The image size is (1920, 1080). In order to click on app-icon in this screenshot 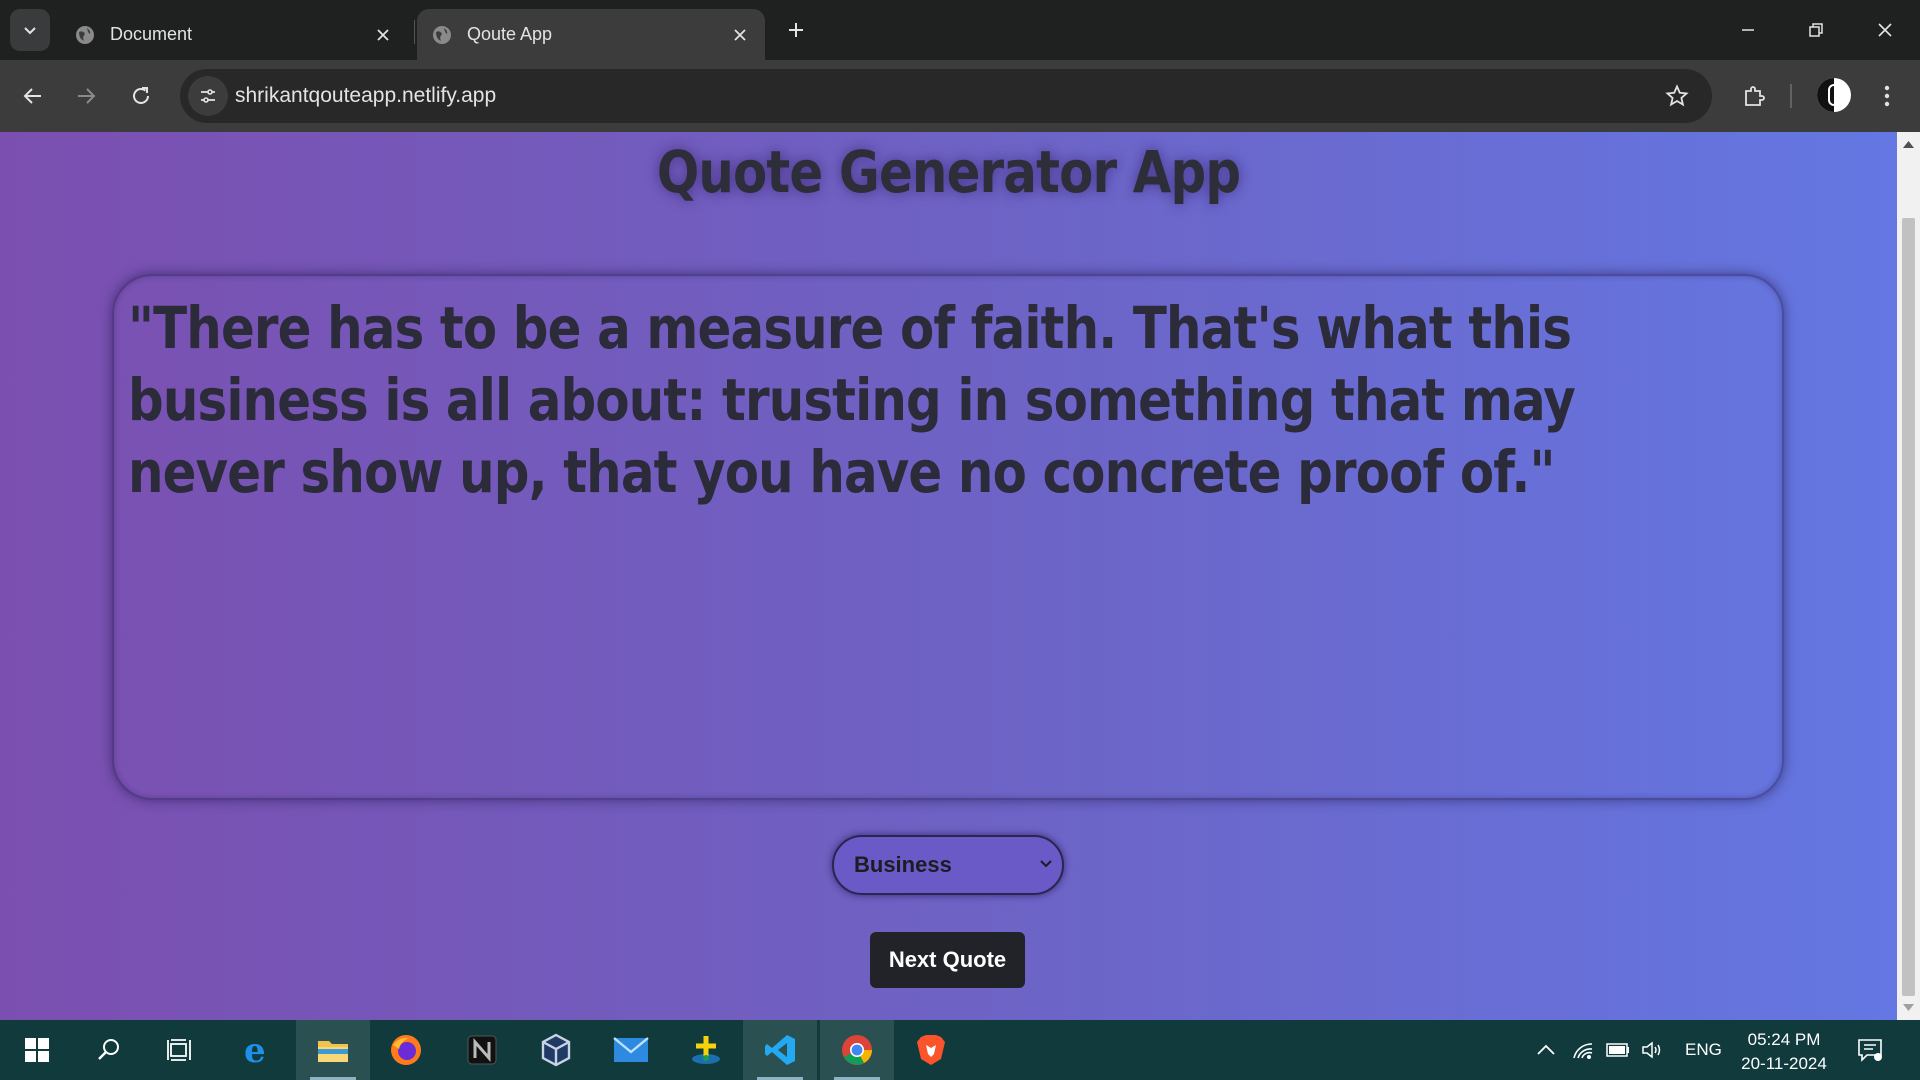, I will do `click(706, 1050)`.